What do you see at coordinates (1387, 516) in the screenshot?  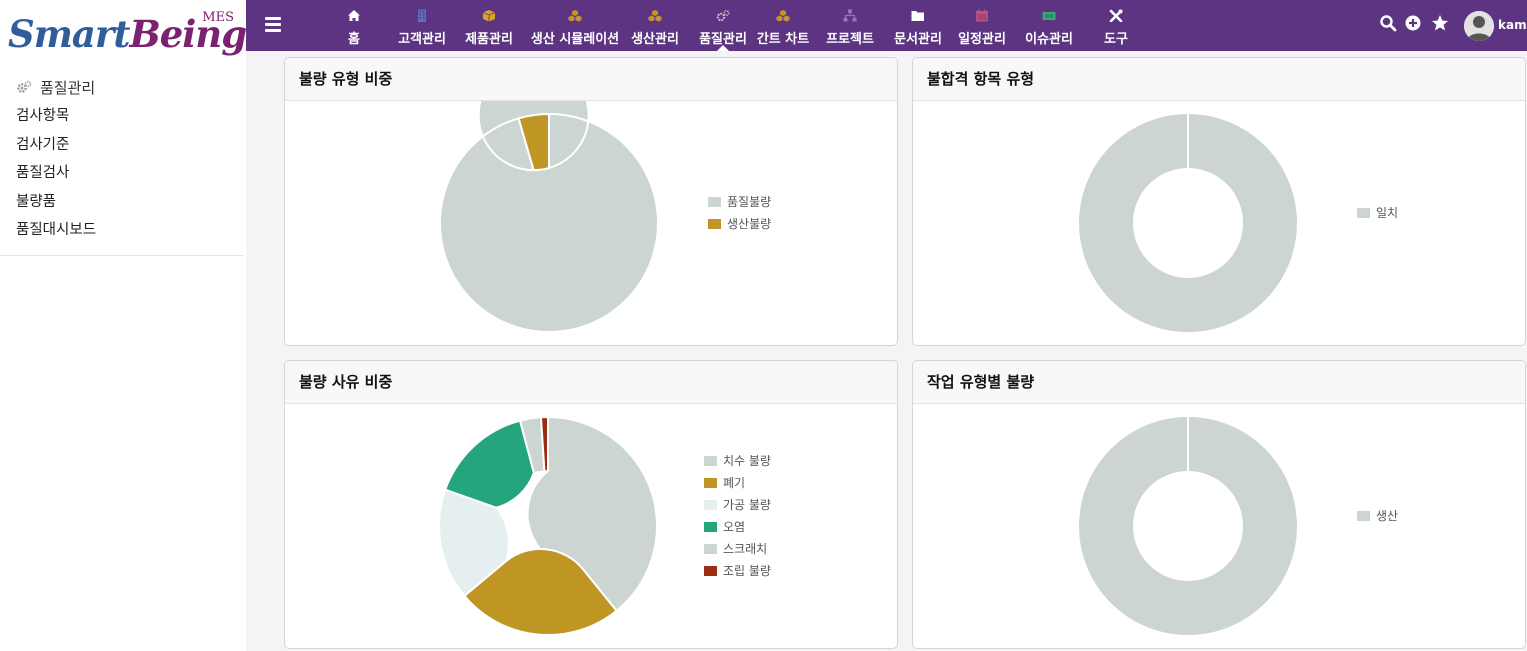 I see `legend-label: 생산` at bounding box center [1387, 516].